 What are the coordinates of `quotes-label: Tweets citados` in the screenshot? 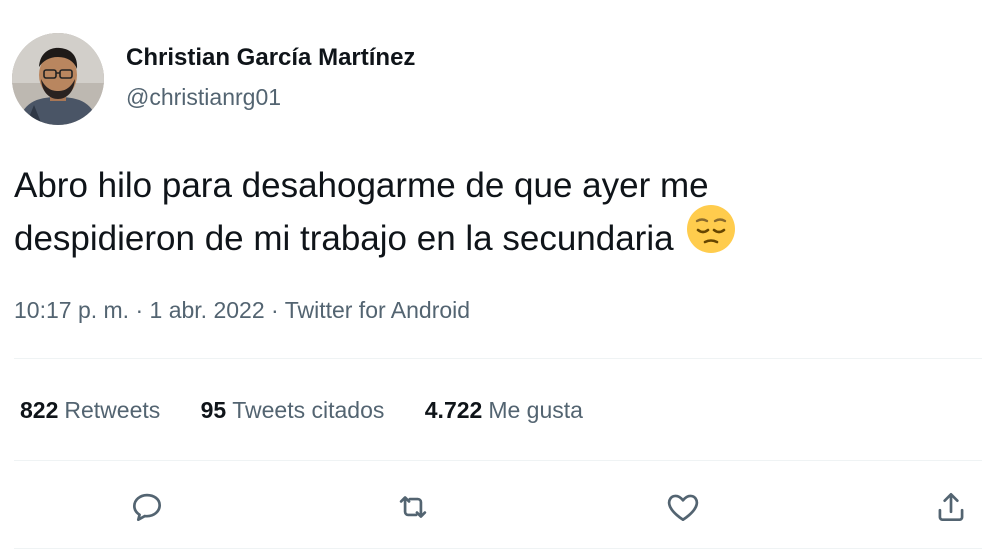 It's located at (308, 410).